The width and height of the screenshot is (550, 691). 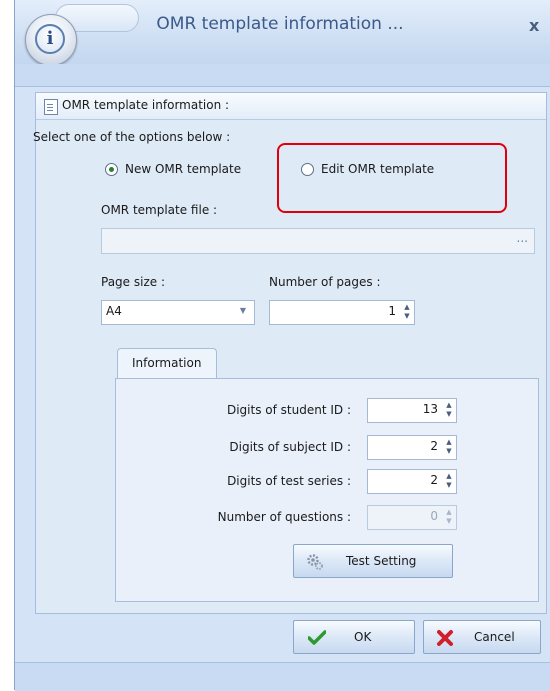 I want to click on questions-stepper: 0 ▲ ▼, so click(x=412, y=517).